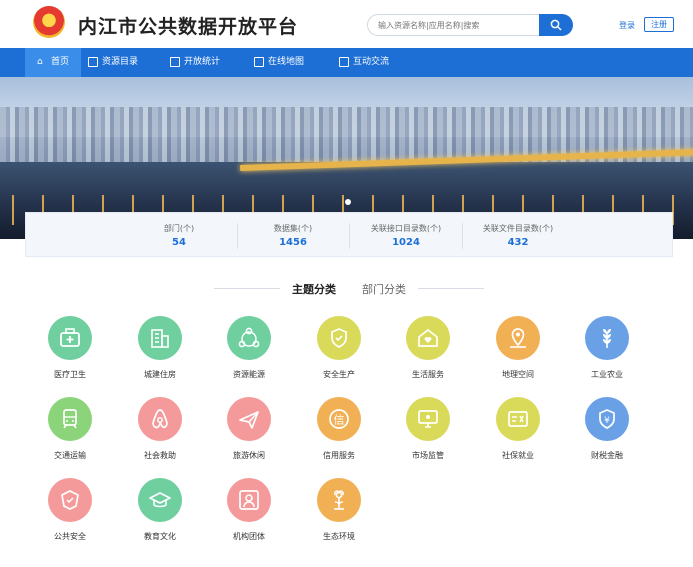 This screenshot has width=693, height=567. I want to click on stat-datasets: 数据集(个) 1456, so click(293, 235).